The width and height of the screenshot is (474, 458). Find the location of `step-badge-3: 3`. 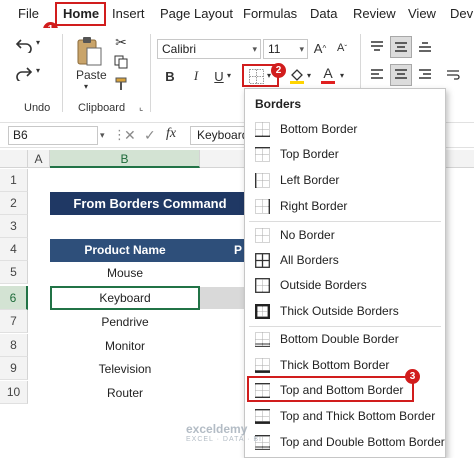

step-badge-3: 3 is located at coordinates (412, 376).